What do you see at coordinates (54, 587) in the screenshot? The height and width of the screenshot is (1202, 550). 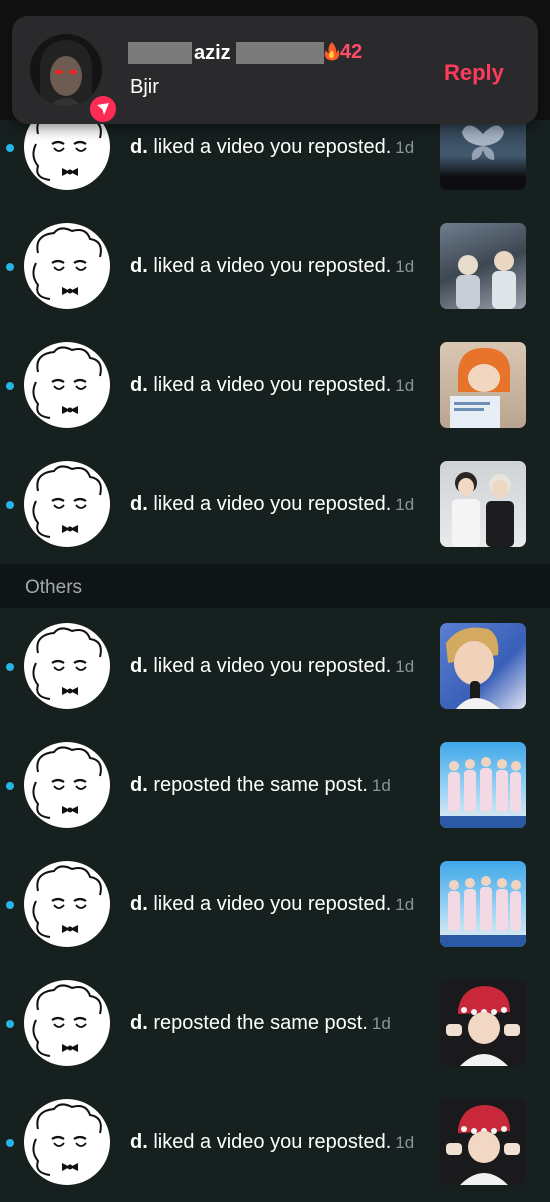 I see `section-title: Others` at bounding box center [54, 587].